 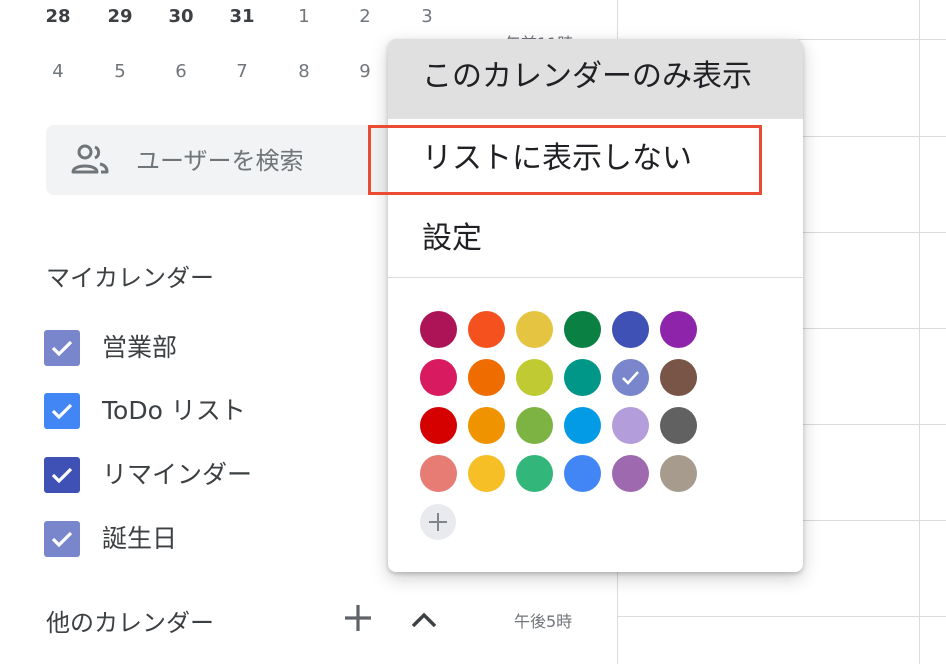 I want to click on search-people-input: ユーザーを検索, so click(x=226, y=160).